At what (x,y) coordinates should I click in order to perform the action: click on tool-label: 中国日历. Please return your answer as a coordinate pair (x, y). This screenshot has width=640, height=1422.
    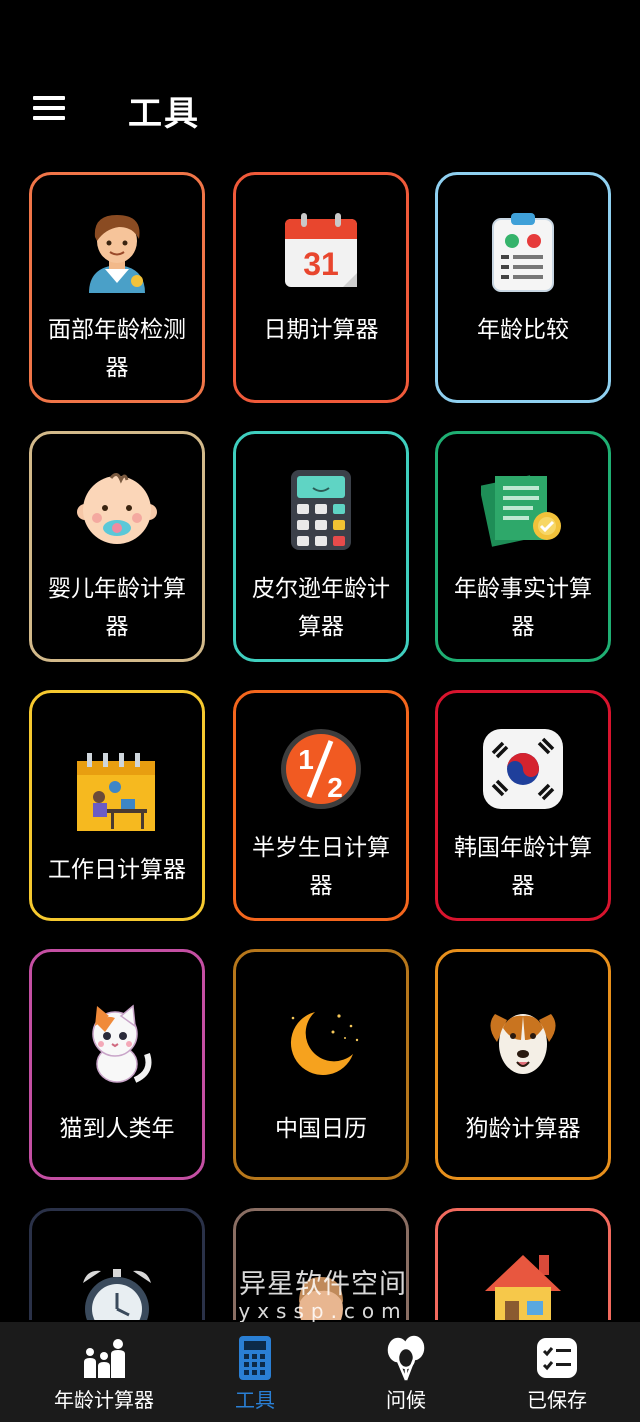
    Looking at the image, I should click on (321, 1129).